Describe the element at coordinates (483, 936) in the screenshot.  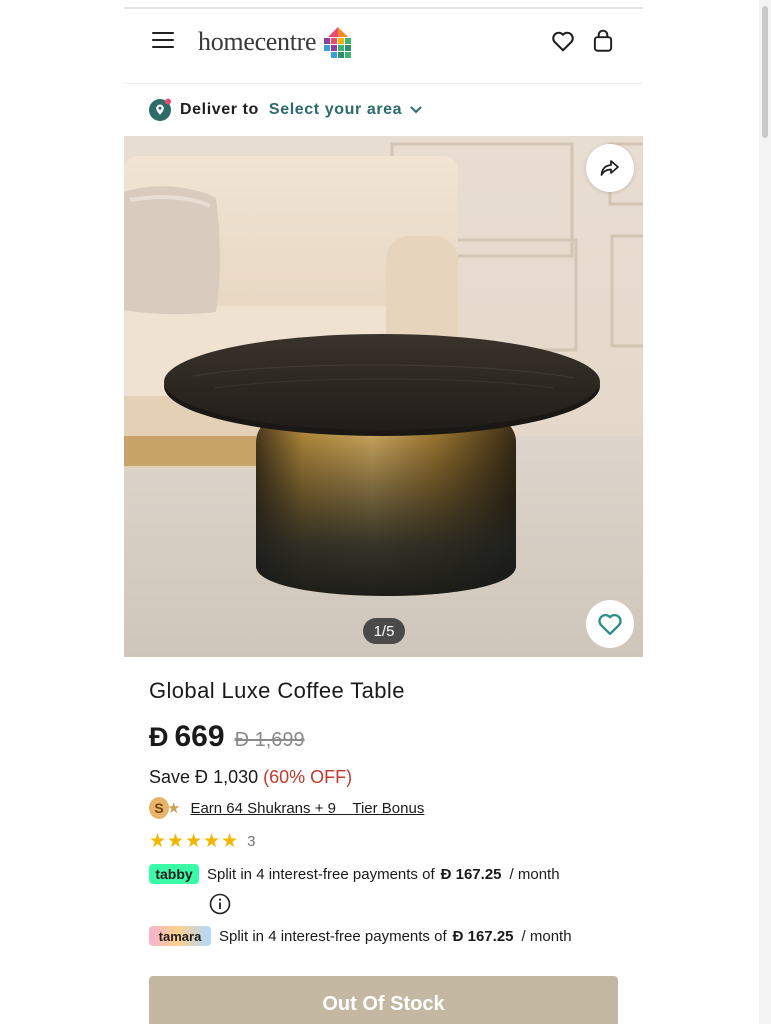
I see `tamara-amount: Đ 167.25` at that location.